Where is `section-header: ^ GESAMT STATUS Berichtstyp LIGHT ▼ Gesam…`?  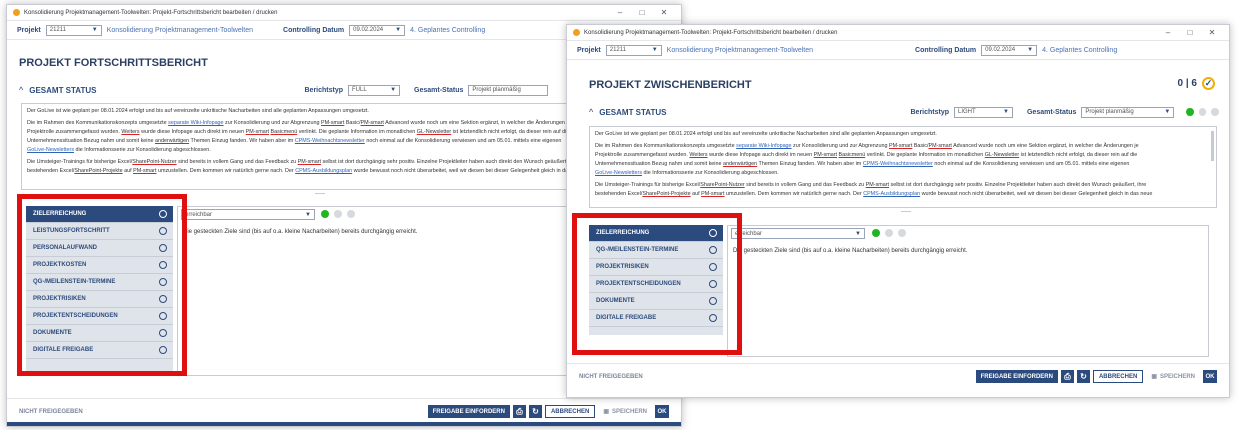
section-header: ^ GESAMT STATUS Berichtstyp LIGHT ▼ Gesam… is located at coordinates (904, 112).